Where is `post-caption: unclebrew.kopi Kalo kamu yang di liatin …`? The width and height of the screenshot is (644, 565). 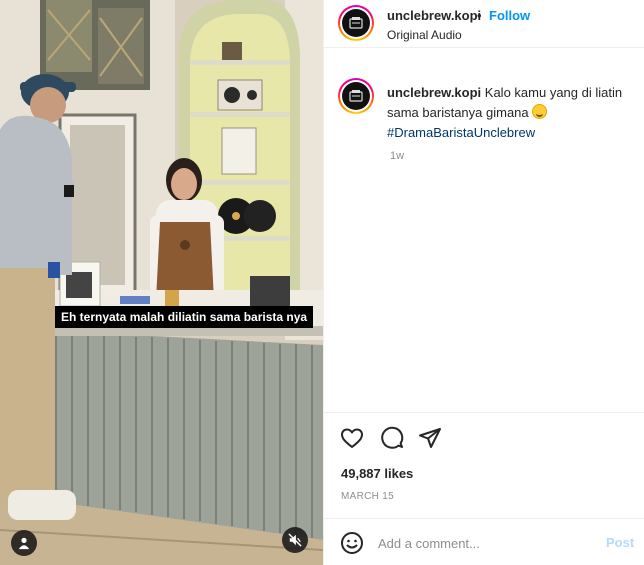 post-caption: unclebrew.kopi Kalo kamu yang di liatin … is located at coordinates (511, 113).